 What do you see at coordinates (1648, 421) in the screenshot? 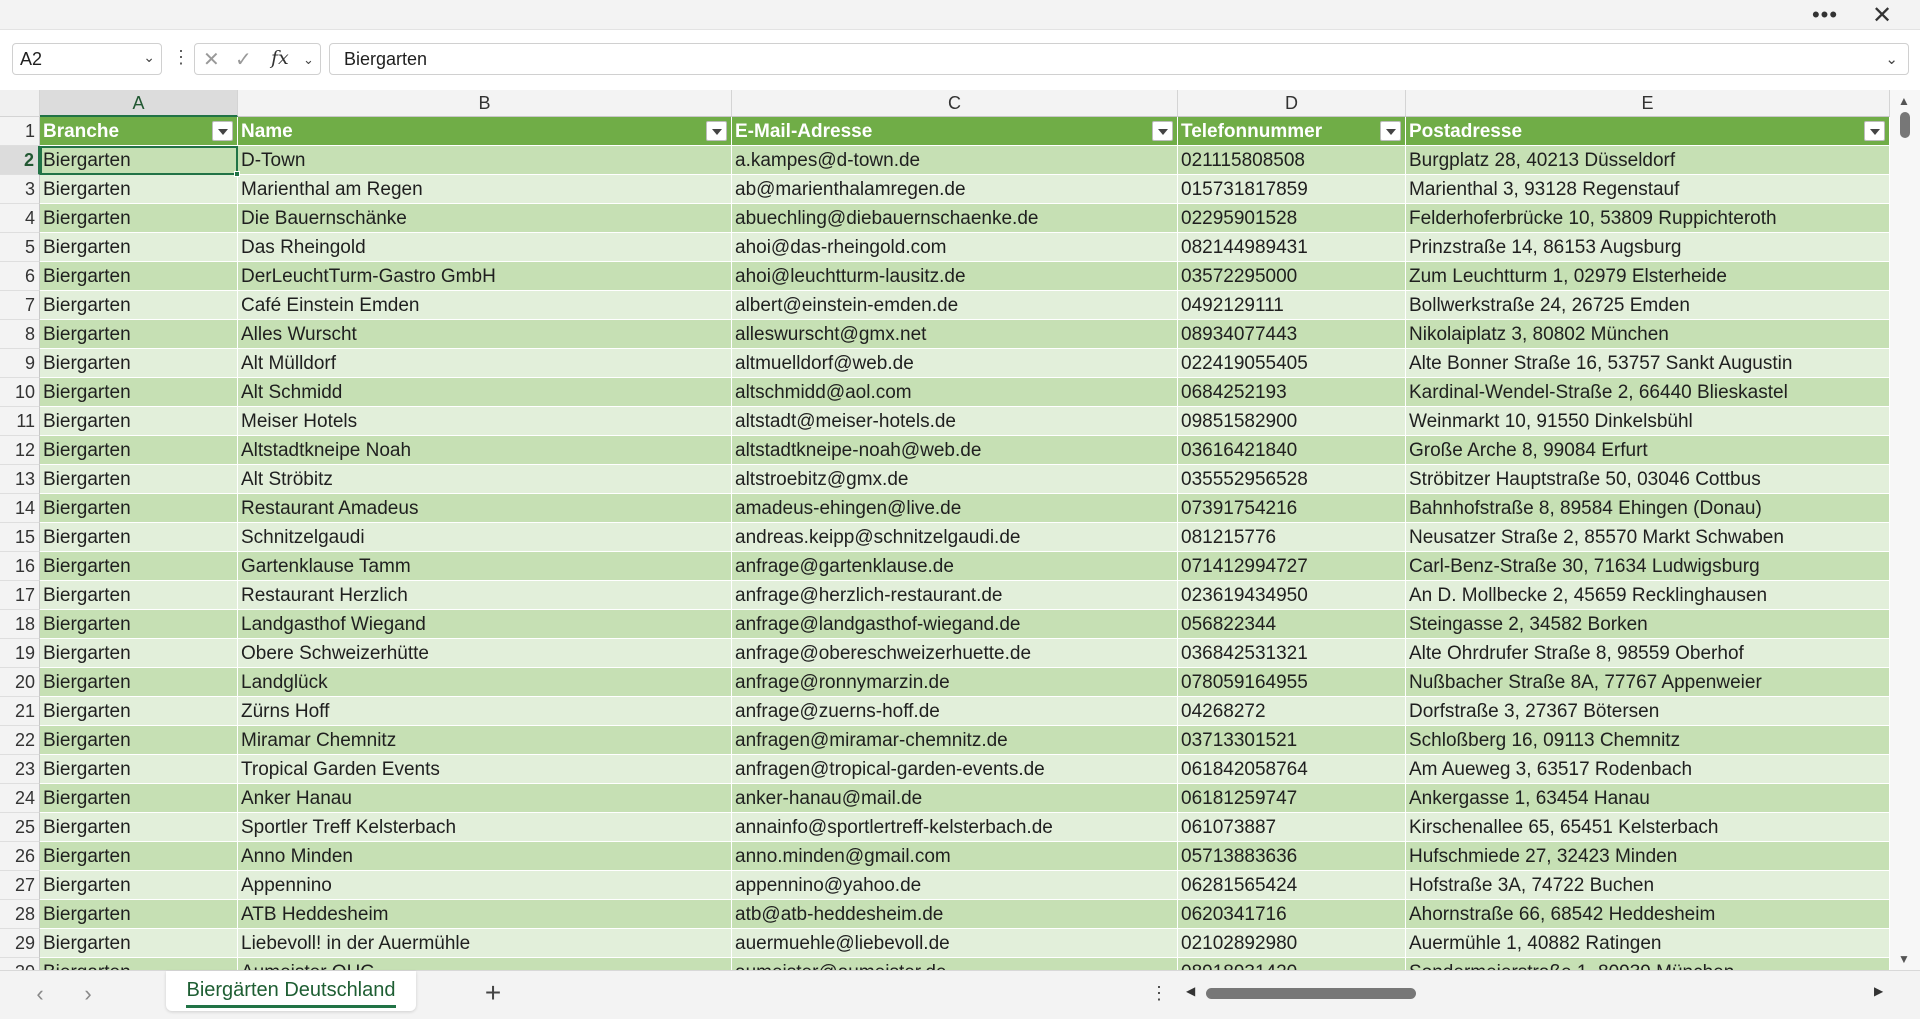
I see `table-cell: Weinmarkt 10, 91550 Dinkelsbühl` at bounding box center [1648, 421].